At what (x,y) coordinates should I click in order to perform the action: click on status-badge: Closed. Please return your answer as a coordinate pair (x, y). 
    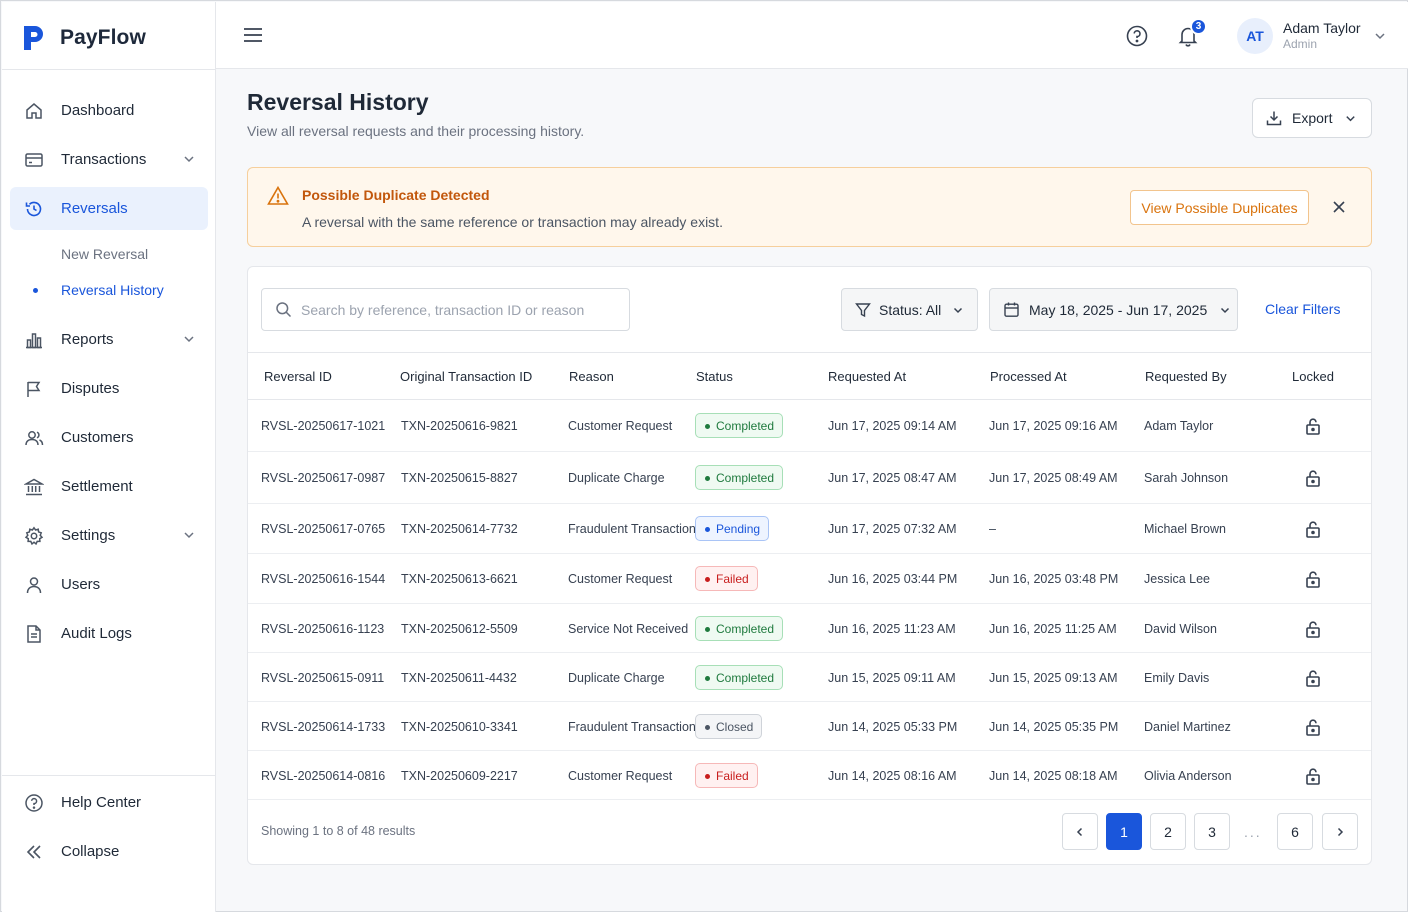
    Looking at the image, I should click on (729, 726).